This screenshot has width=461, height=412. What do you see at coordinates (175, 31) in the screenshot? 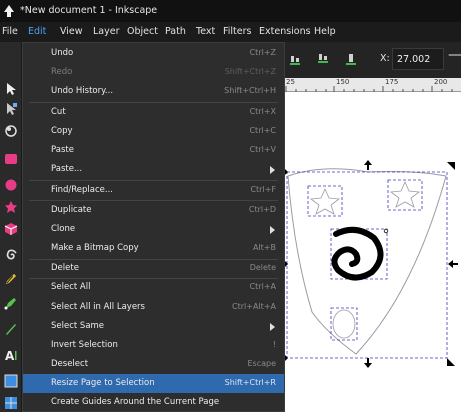
I see `menu-path: Path` at bounding box center [175, 31].